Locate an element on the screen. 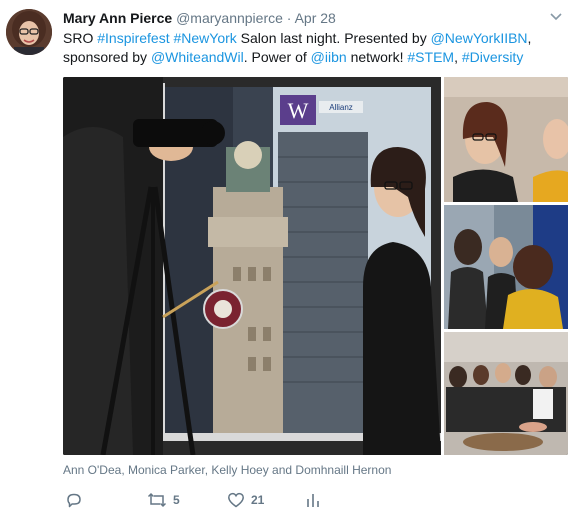 This screenshot has height=515, width=569. like-icon is located at coordinates (236, 500).